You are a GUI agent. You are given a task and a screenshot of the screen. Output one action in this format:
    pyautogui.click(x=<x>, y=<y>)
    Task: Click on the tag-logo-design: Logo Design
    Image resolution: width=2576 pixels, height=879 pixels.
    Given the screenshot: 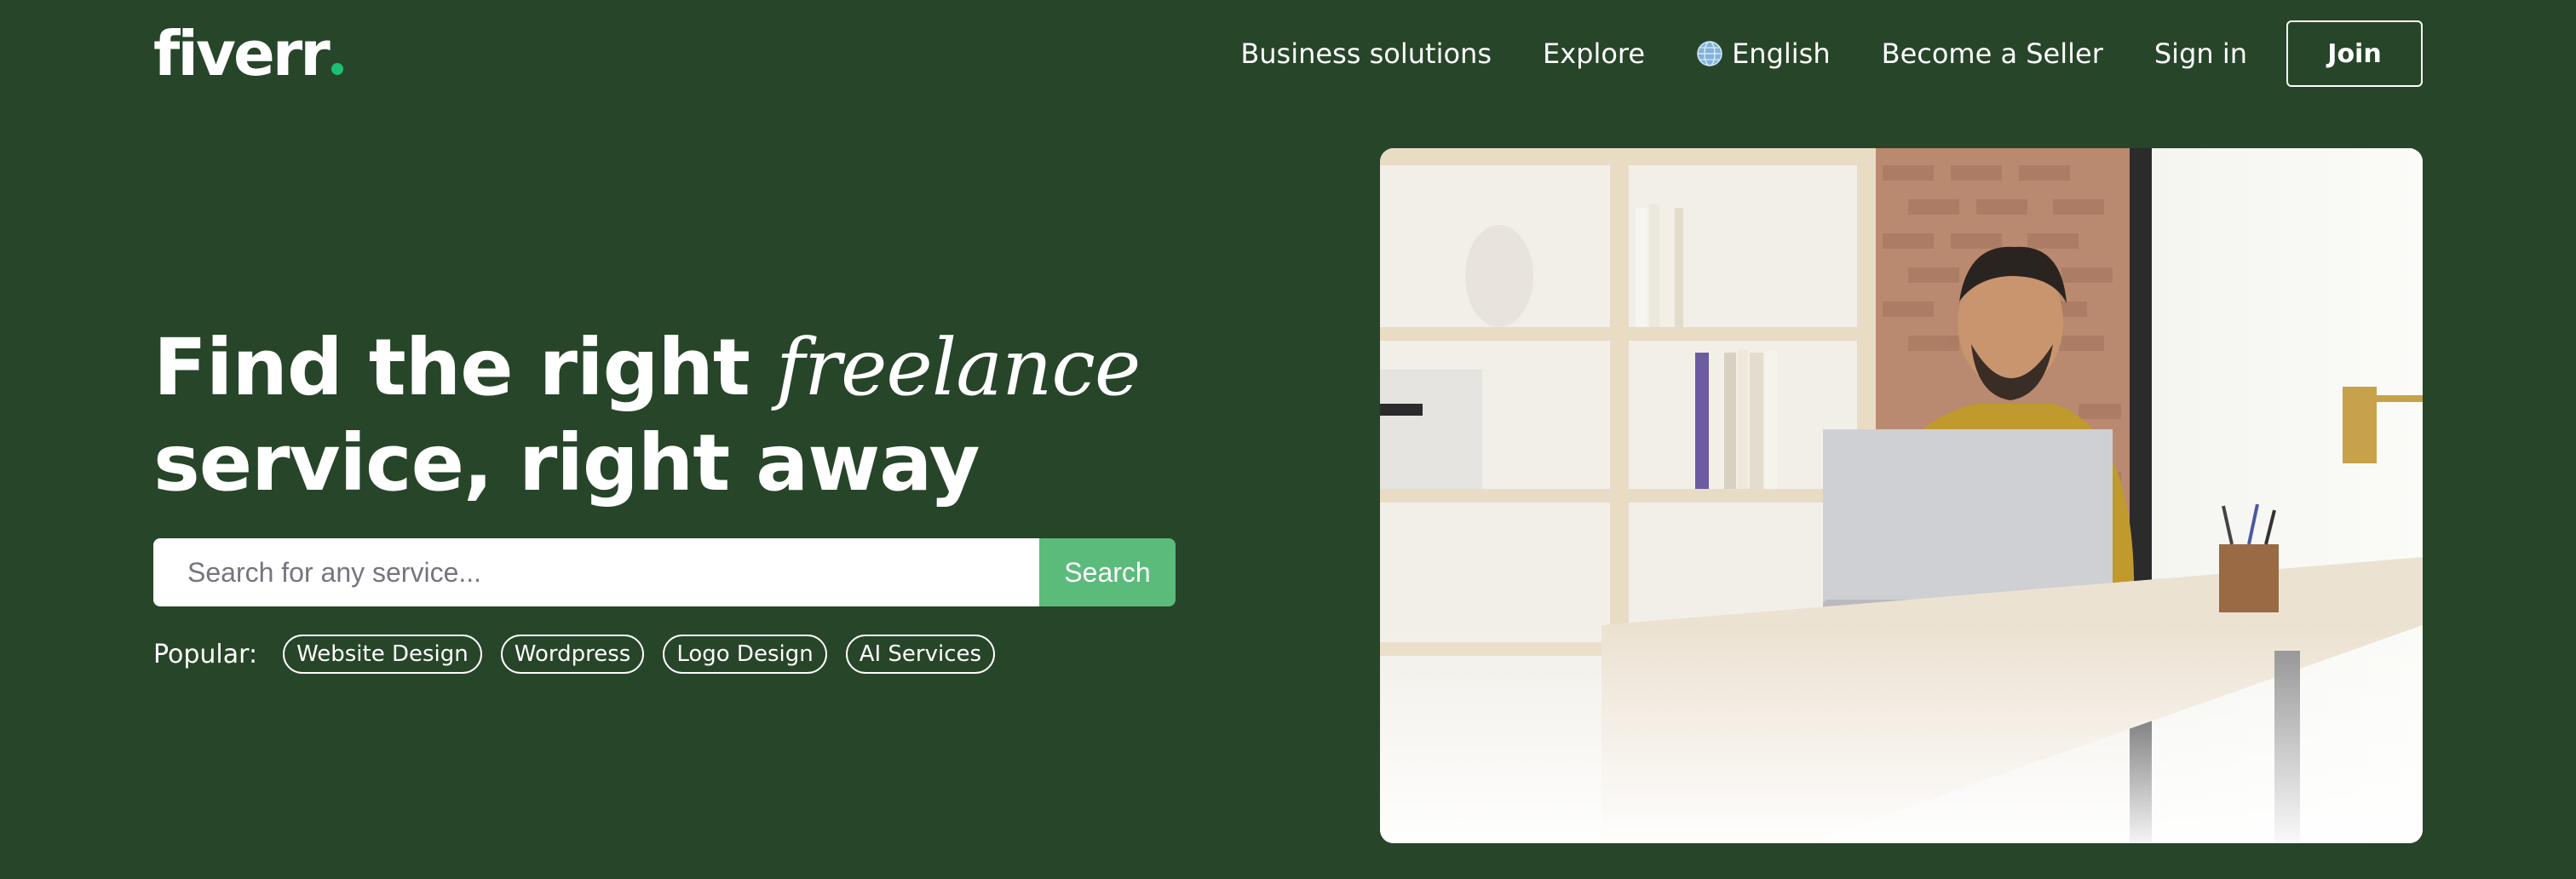 What is the action you would take?
    pyautogui.click(x=745, y=654)
    